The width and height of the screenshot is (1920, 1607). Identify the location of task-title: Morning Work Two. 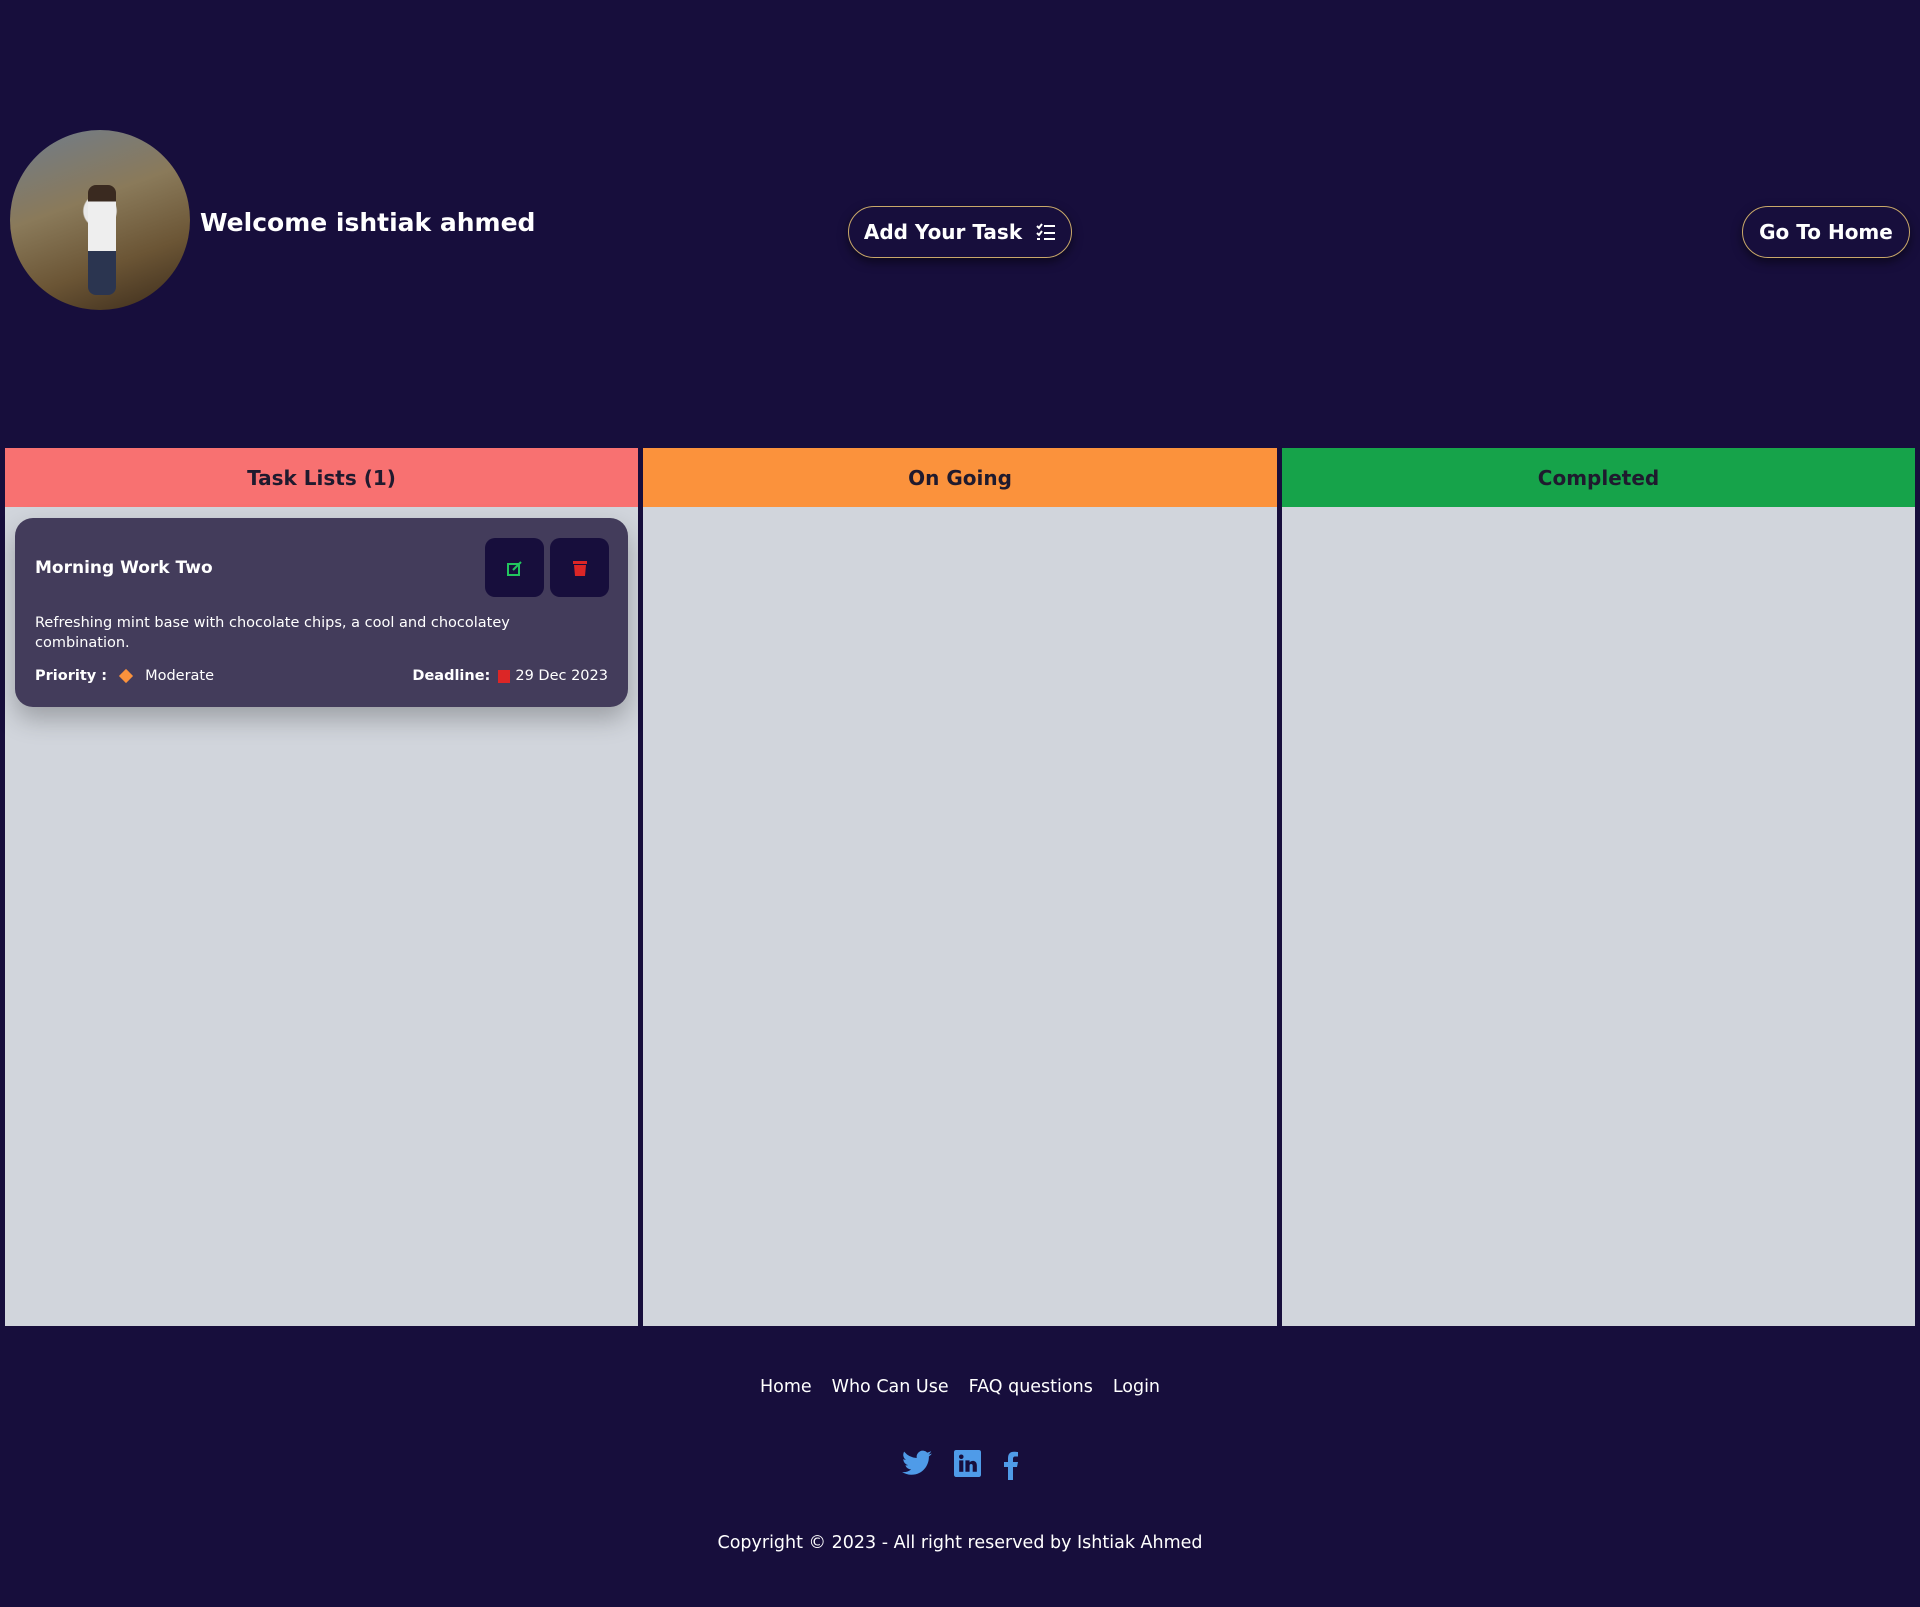
(124, 568).